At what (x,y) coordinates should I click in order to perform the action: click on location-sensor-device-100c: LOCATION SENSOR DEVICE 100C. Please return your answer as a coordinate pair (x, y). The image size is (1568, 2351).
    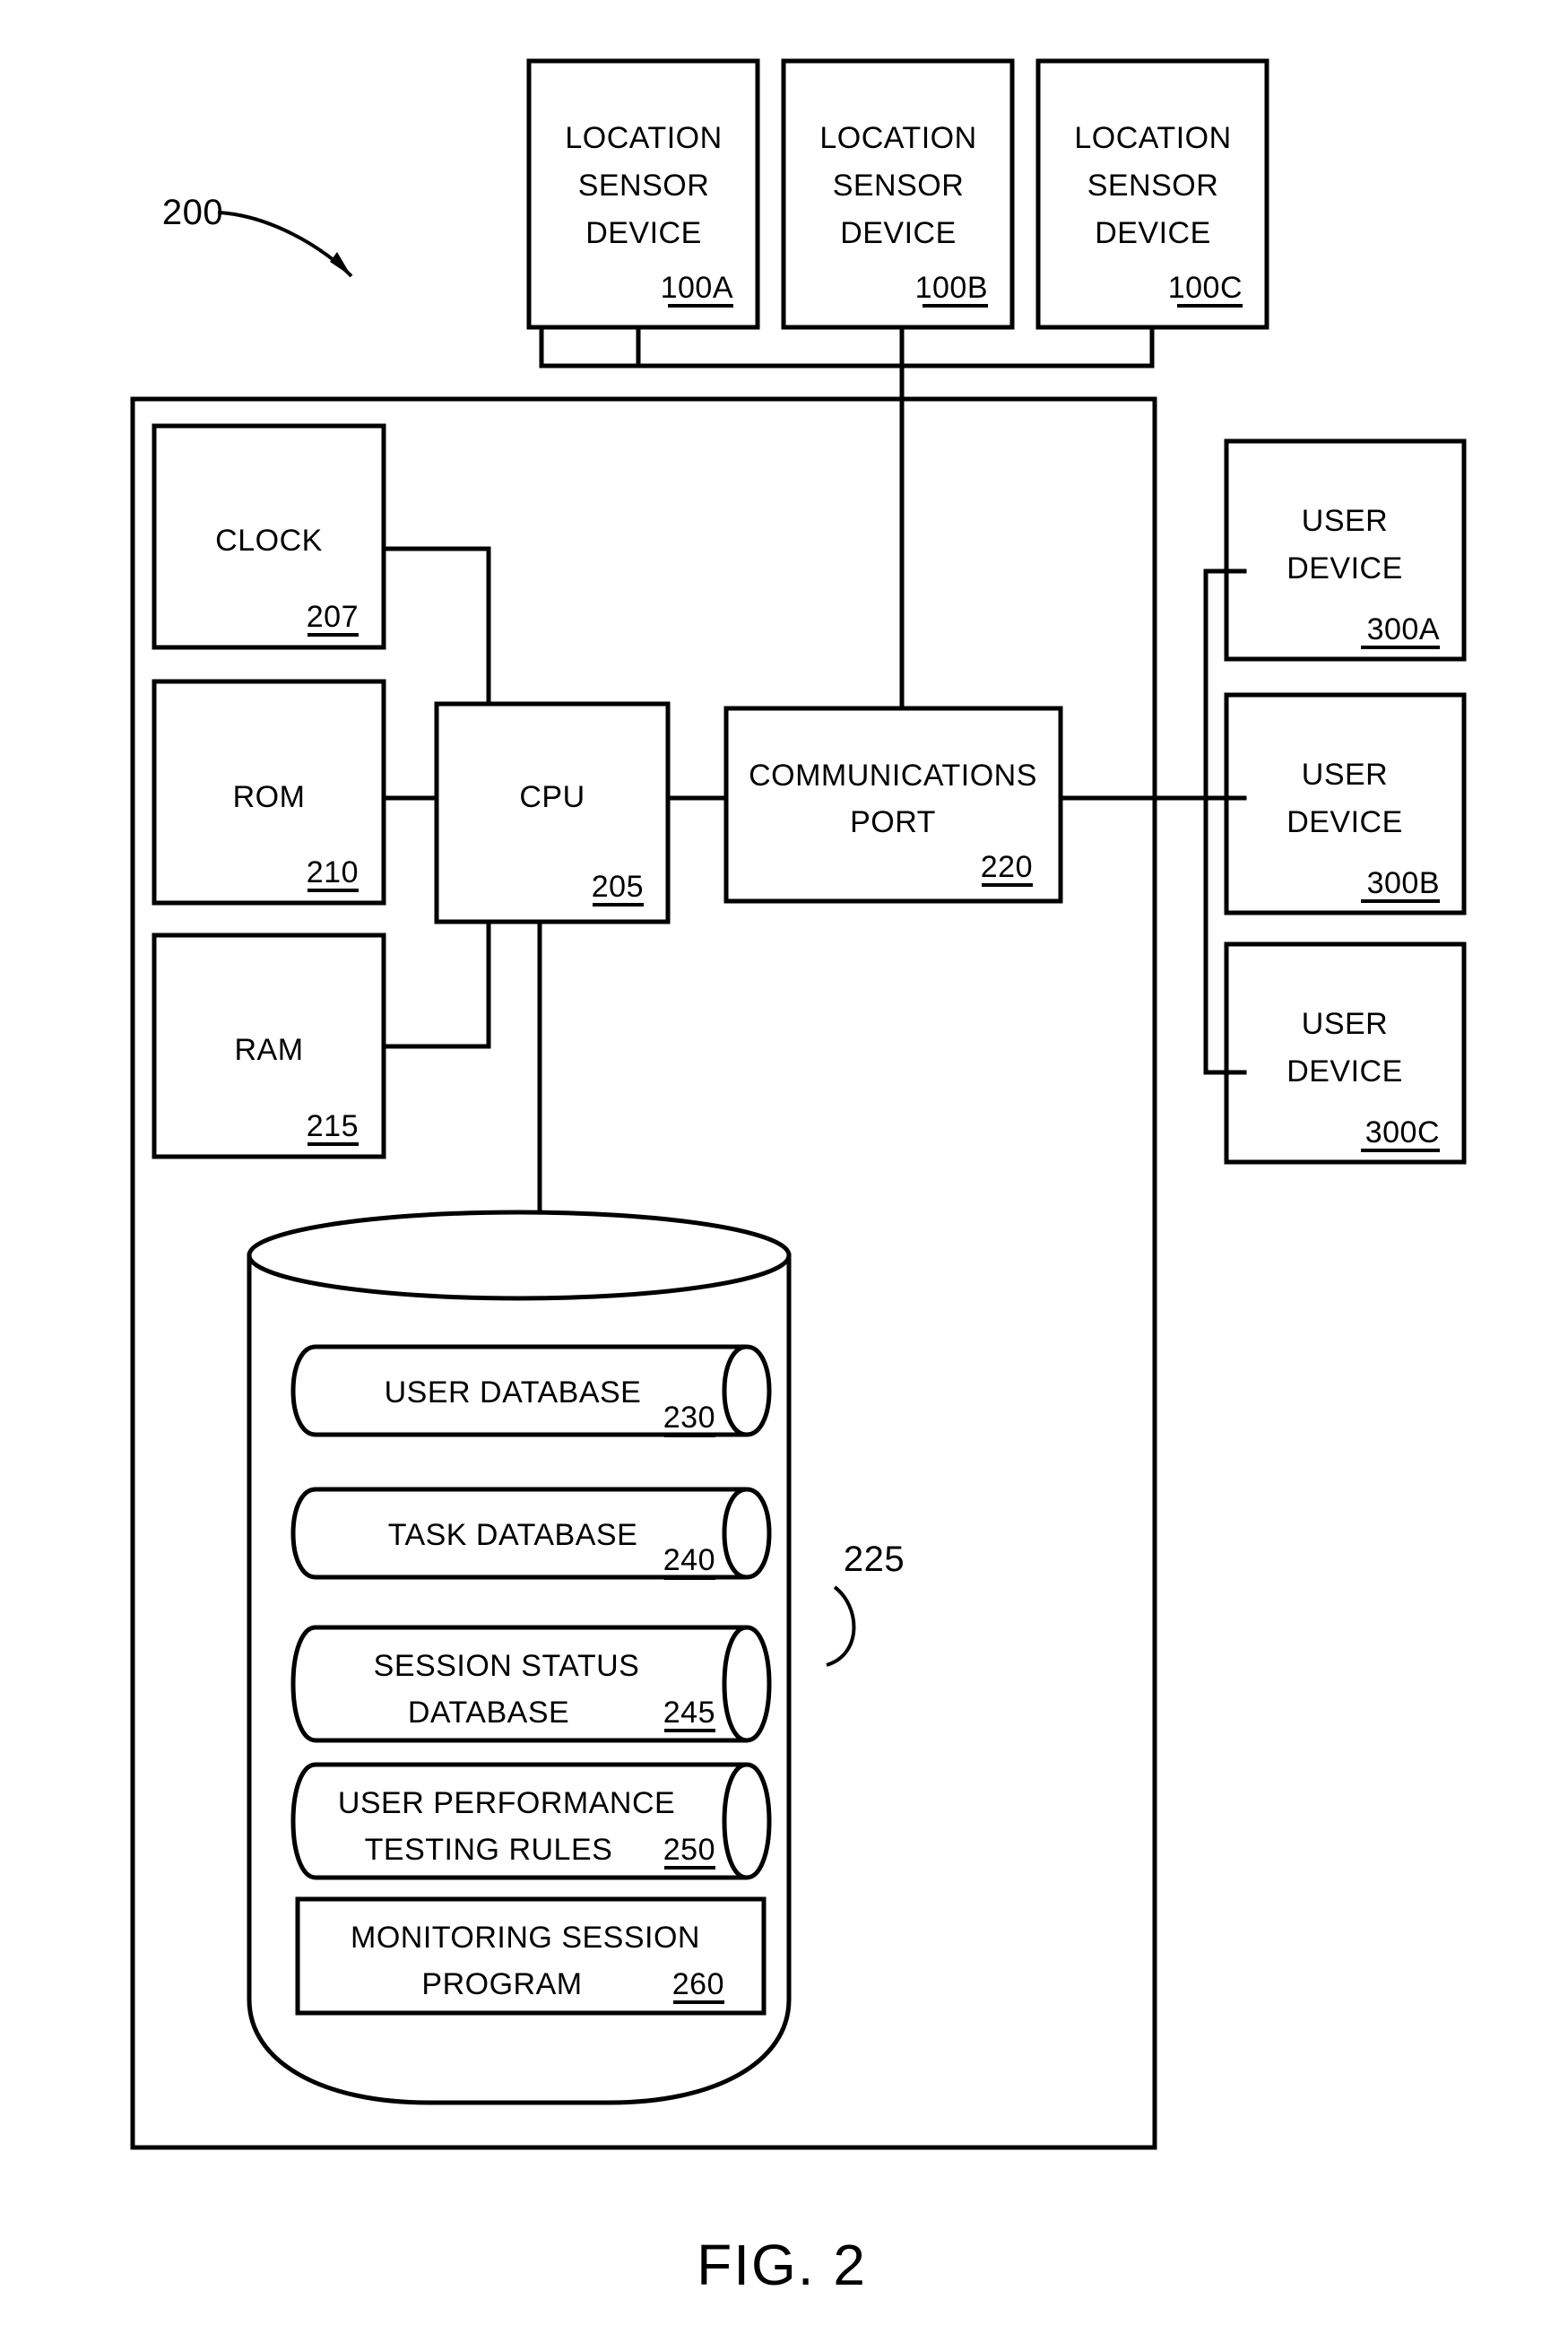
    Looking at the image, I should click on (1152, 194).